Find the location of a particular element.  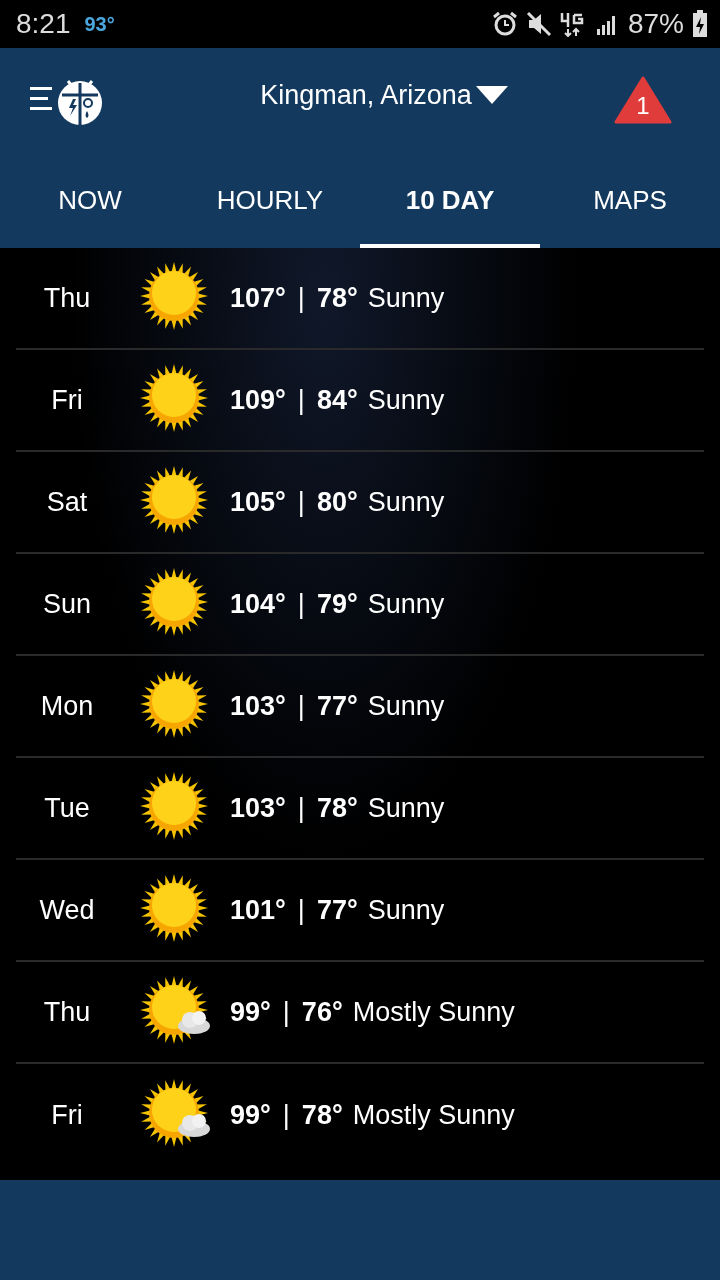

high-temperature: 101° is located at coordinates (258, 910).